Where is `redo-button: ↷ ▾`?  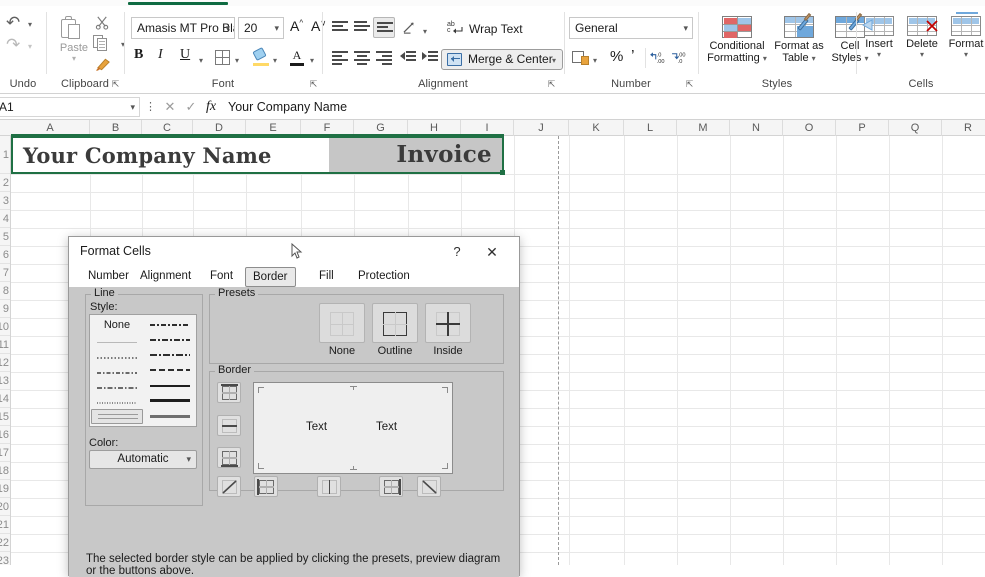
redo-button: ↷ ▾ is located at coordinates (19, 46).